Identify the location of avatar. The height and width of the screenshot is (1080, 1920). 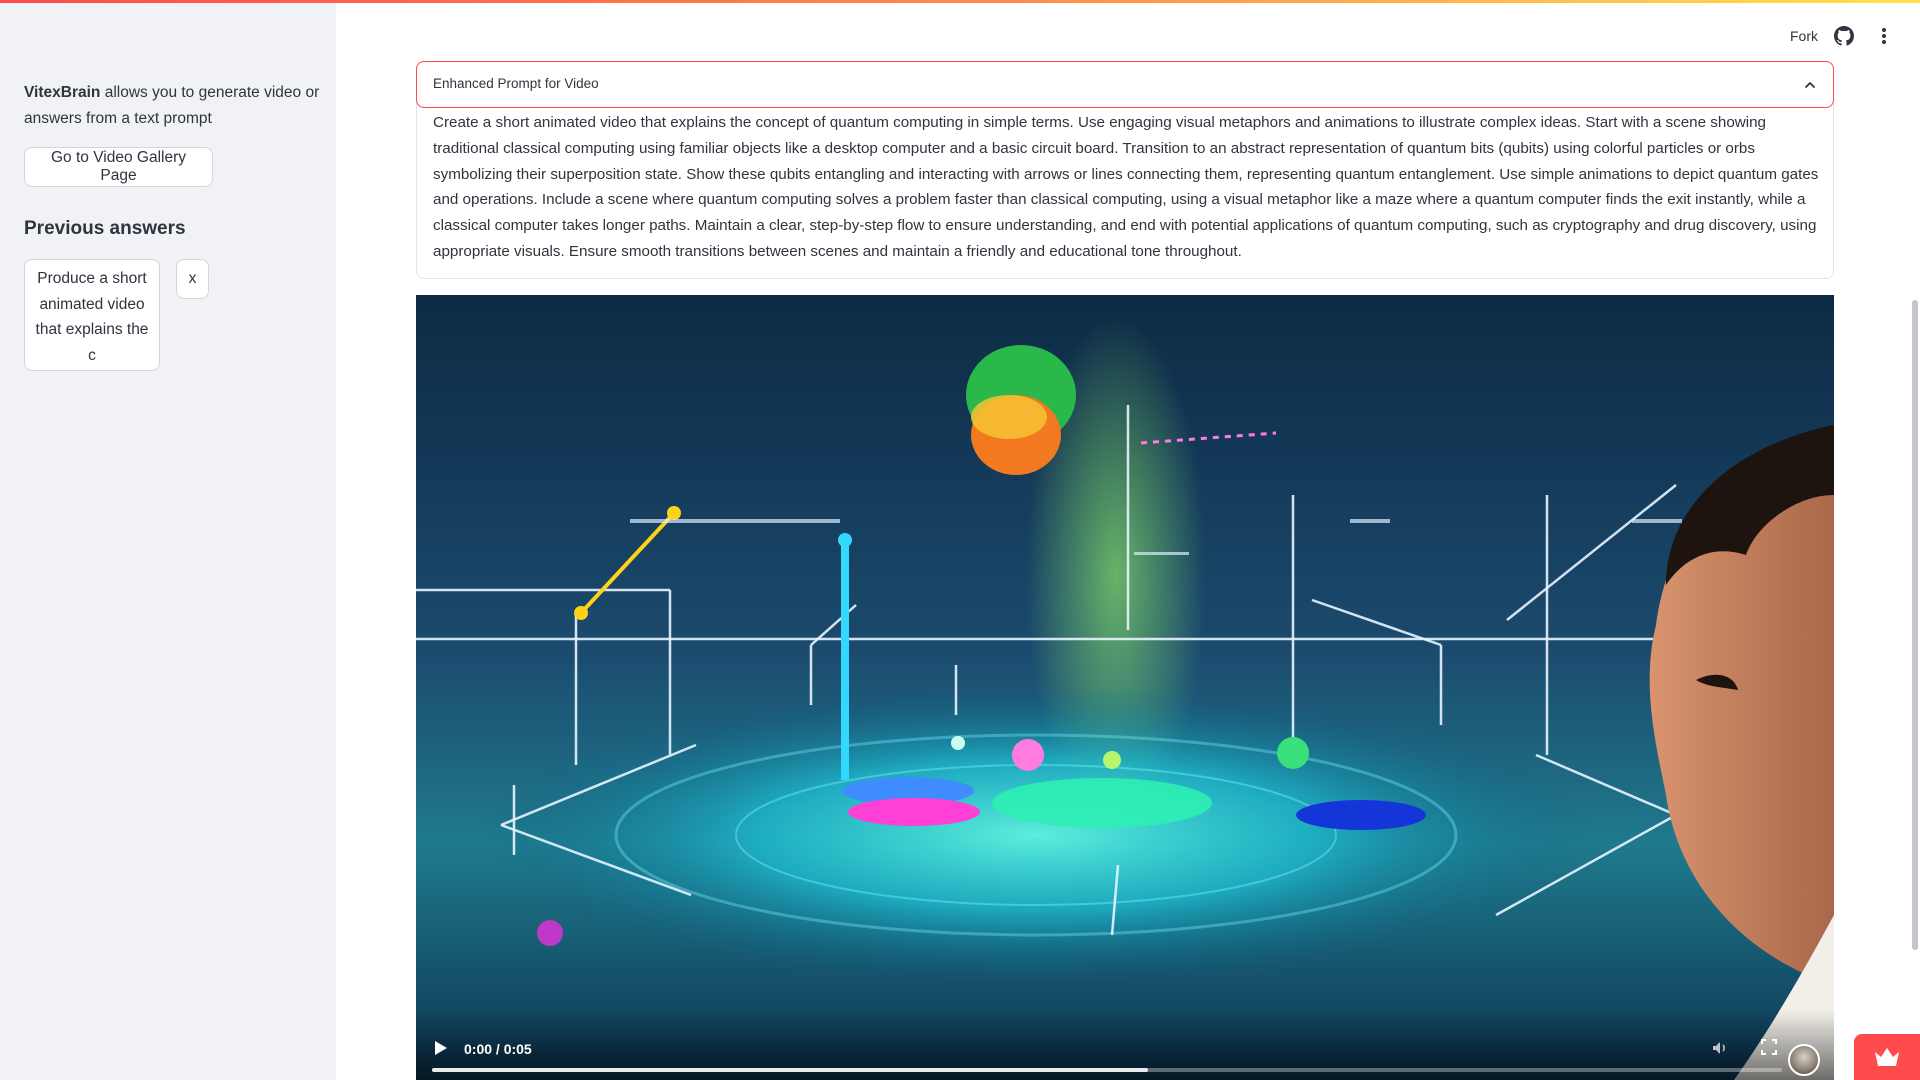
(1804, 1060).